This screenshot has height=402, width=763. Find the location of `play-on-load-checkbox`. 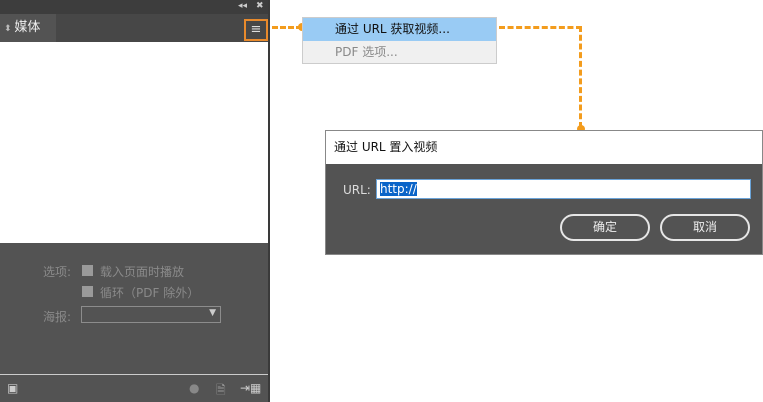

play-on-load-checkbox is located at coordinates (87, 270).